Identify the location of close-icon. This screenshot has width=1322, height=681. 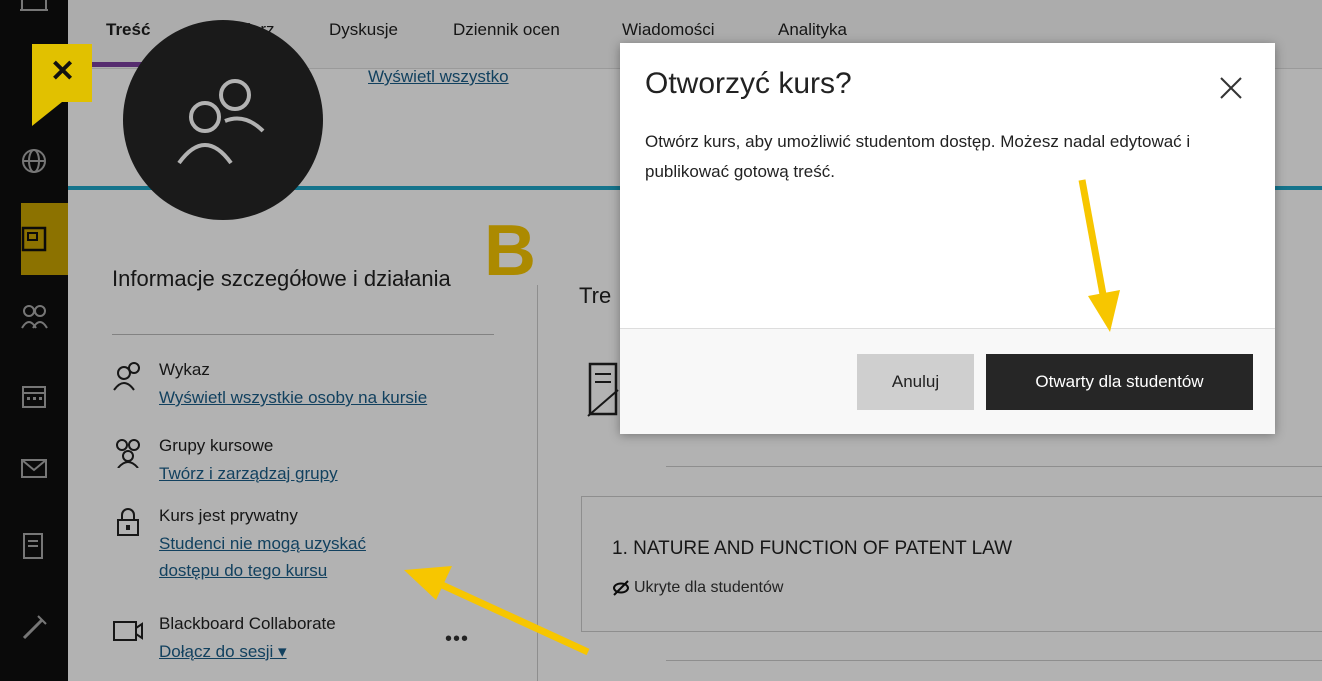
(1231, 88).